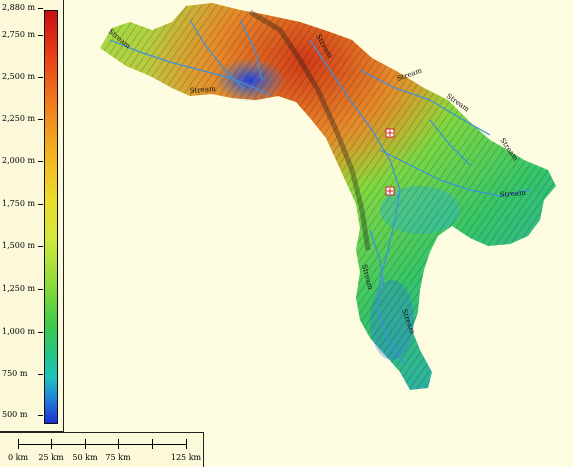  Describe the element at coordinates (19, 118) in the screenshot. I see `legend-label: 2,250 m` at that location.